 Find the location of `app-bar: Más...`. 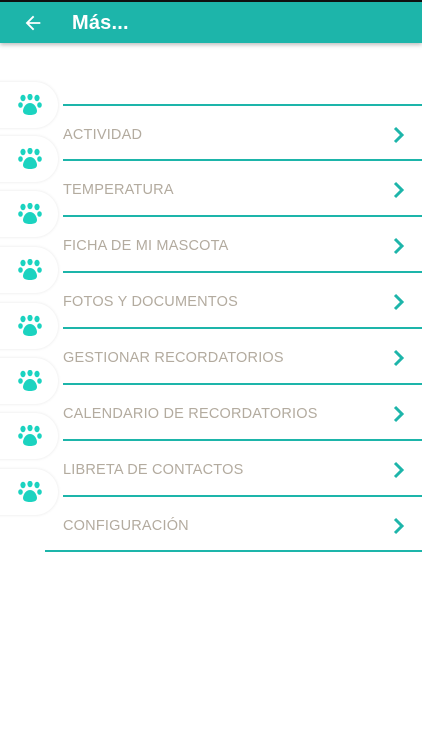

app-bar: Más... is located at coordinates (211, 22).